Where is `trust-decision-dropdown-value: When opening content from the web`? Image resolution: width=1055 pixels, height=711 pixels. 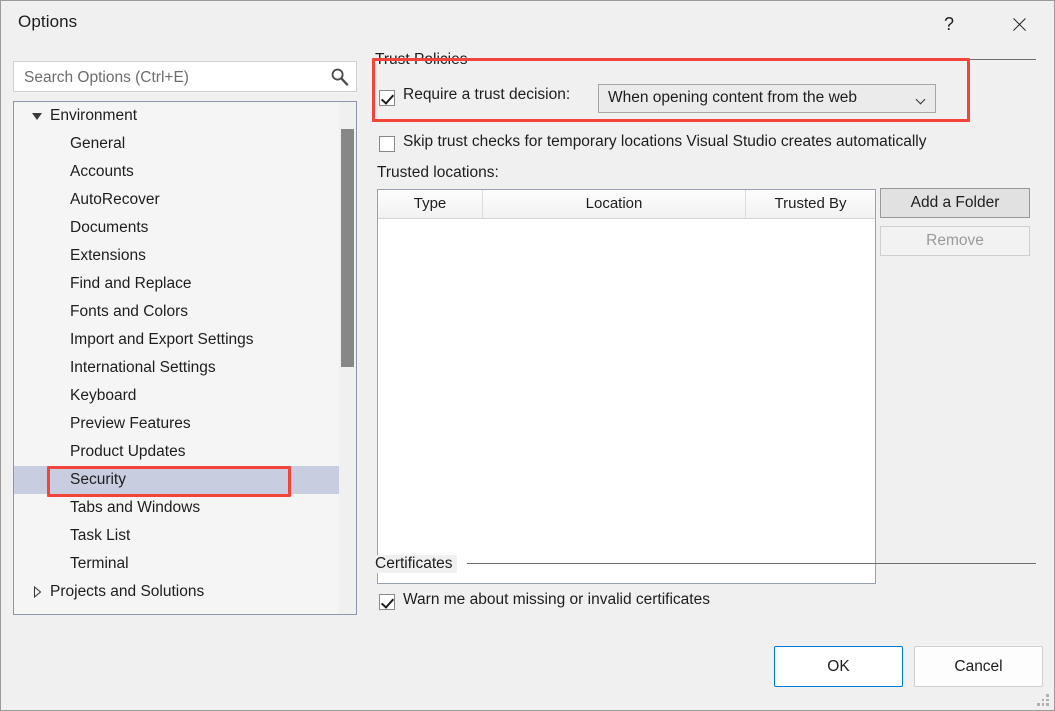 trust-decision-dropdown-value: When opening content from the web is located at coordinates (733, 97).